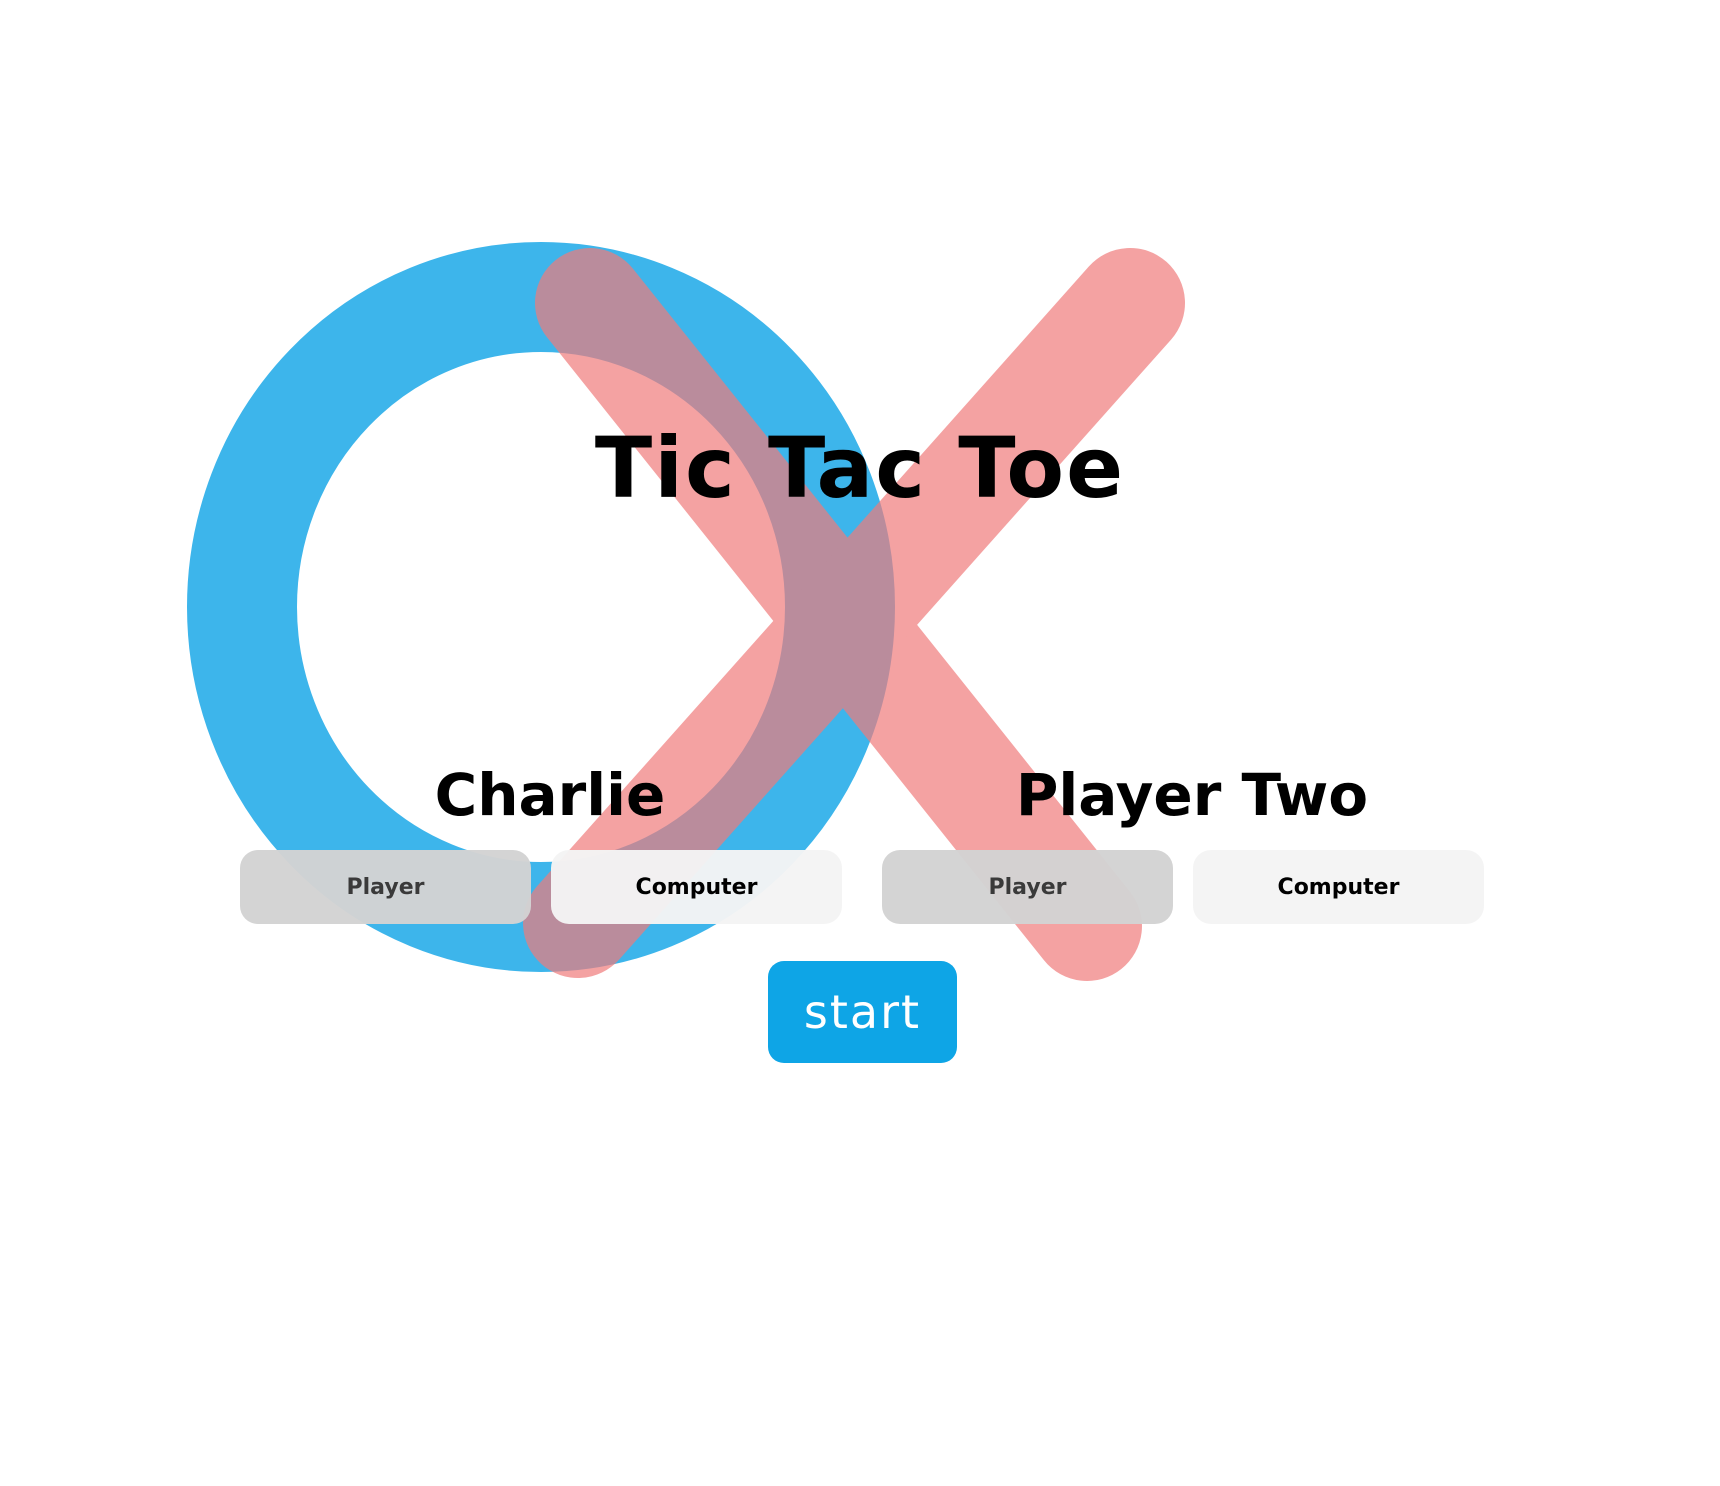 The image size is (1720, 1486). I want to click on player-one-player-button: Player, so click(385, 887).